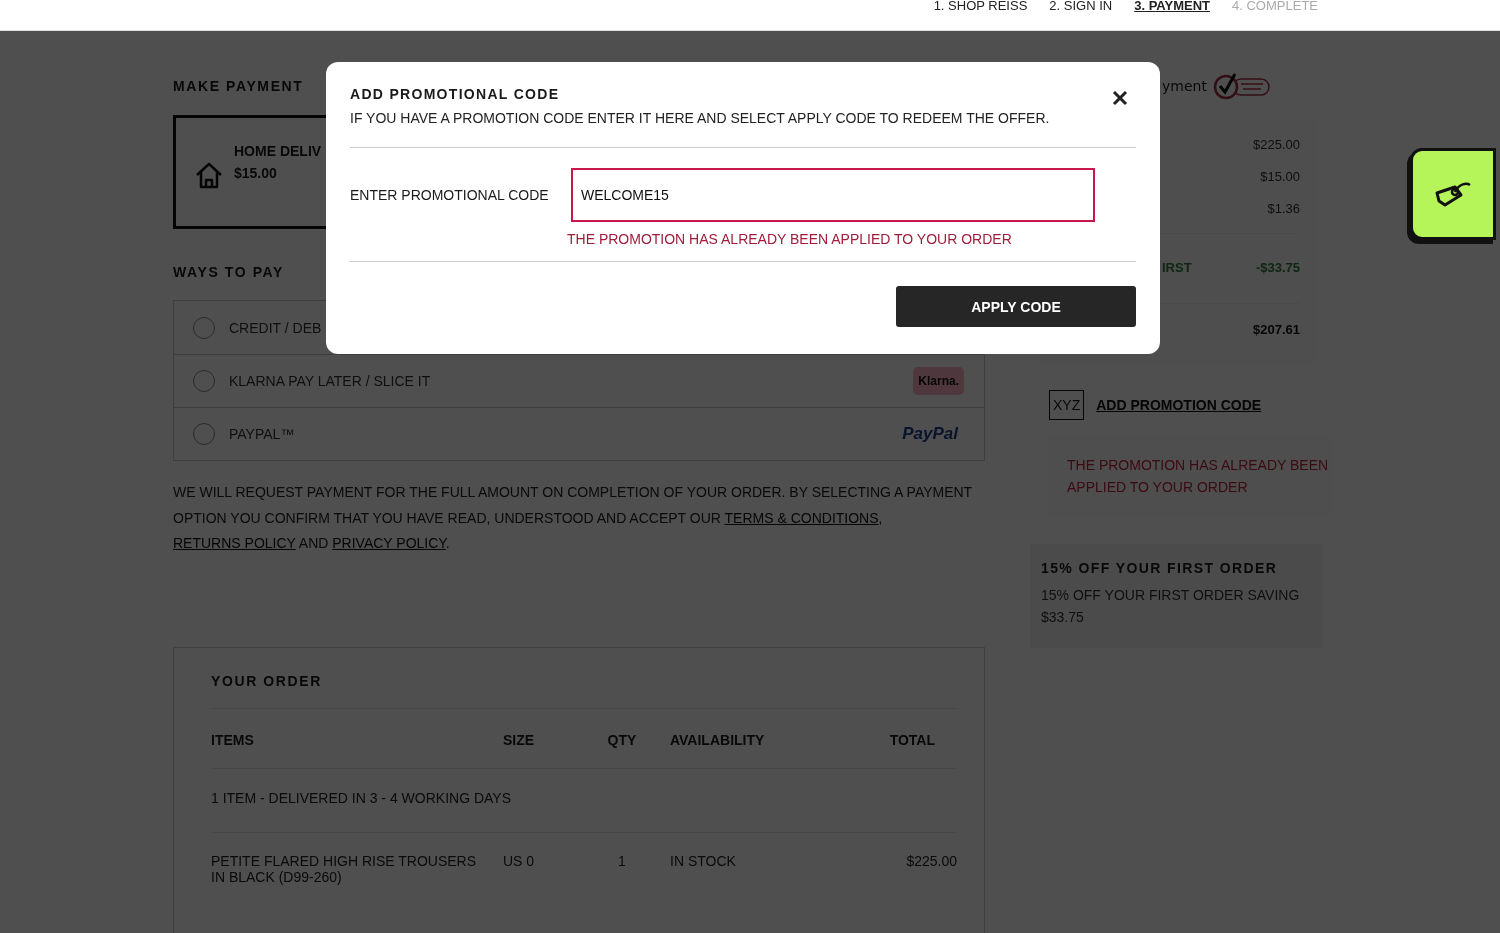 This screenshot has width=1500, height=933. I want to click on summary-value: $1.36, so click(1283, 209).